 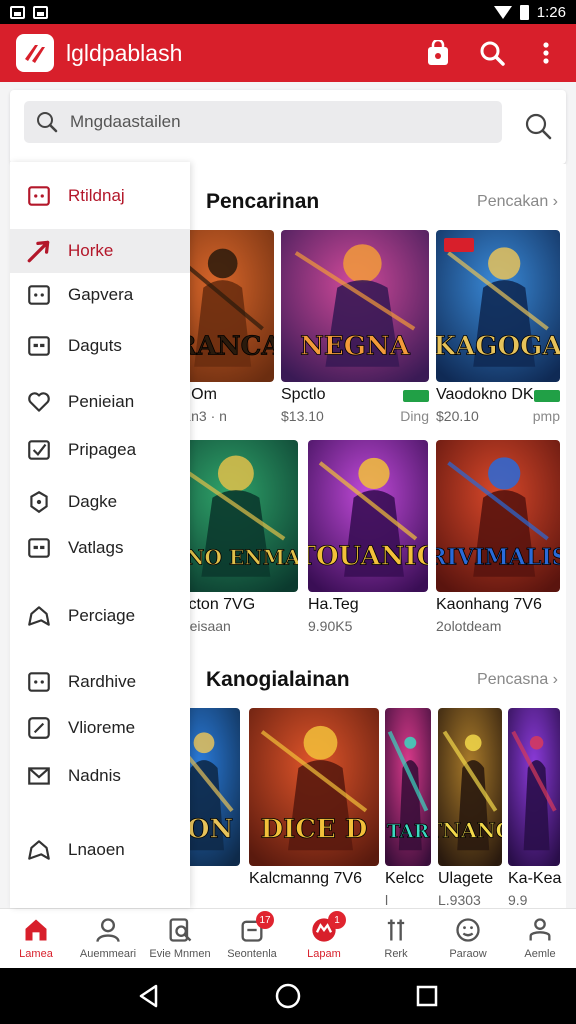 I want to click on nav-item-aemle: Aemle, so click(x=540, y=938).